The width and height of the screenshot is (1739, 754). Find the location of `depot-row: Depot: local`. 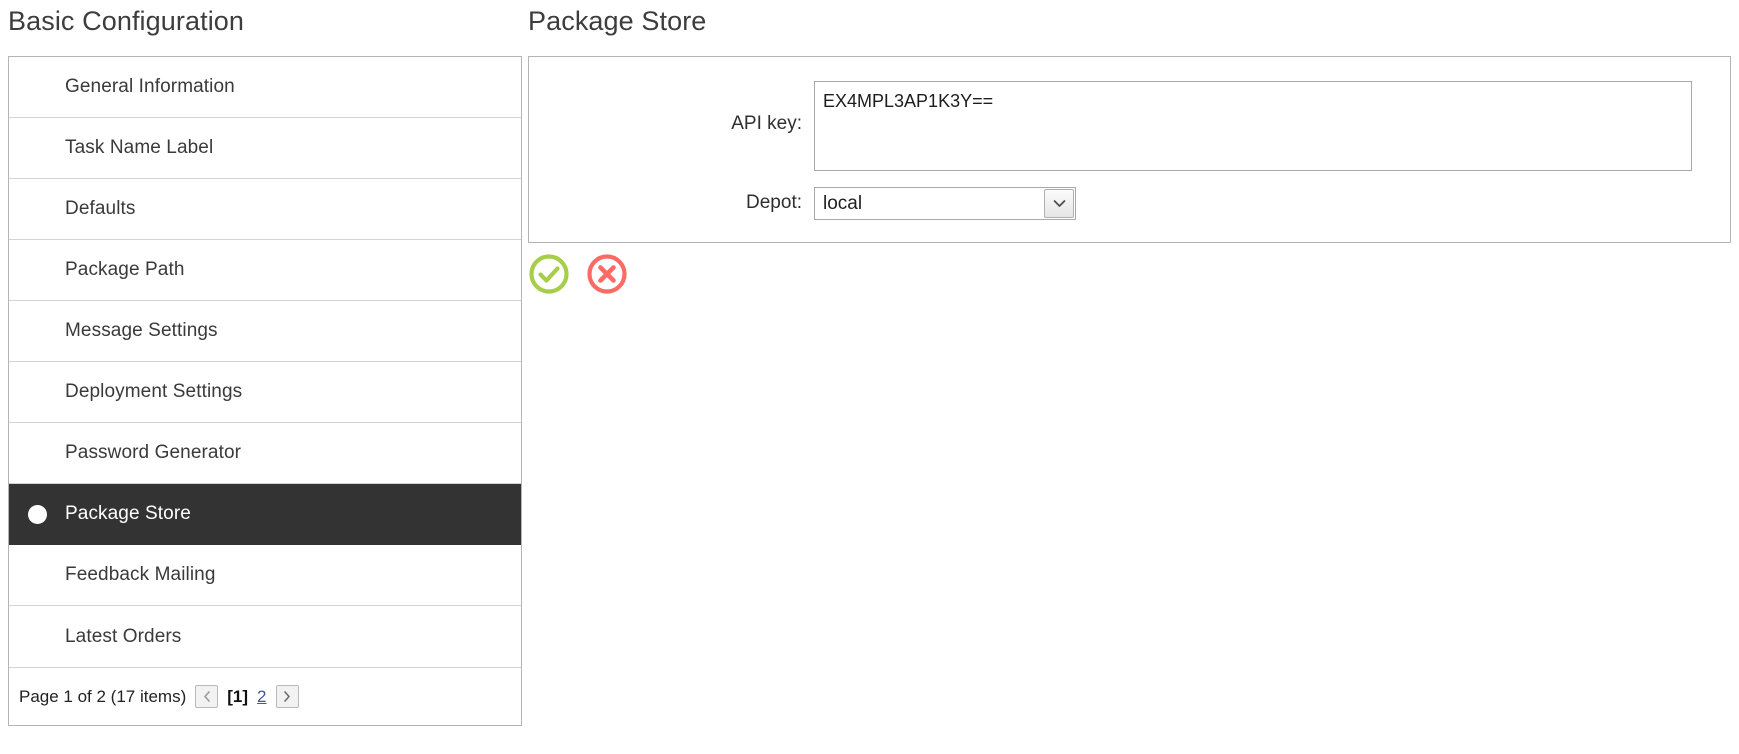

depot-row: Depot: local is located at coordinates (1129, 203).